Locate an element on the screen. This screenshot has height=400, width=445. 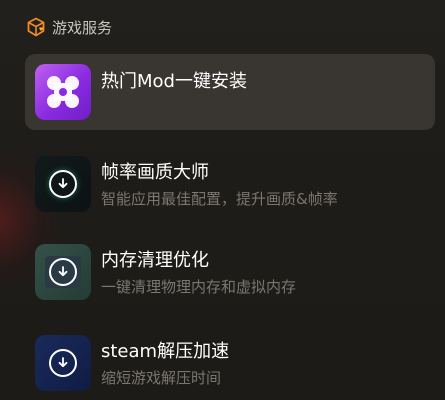
item-title: 热门Mod一键安装 is located at coordinates (174, 81).